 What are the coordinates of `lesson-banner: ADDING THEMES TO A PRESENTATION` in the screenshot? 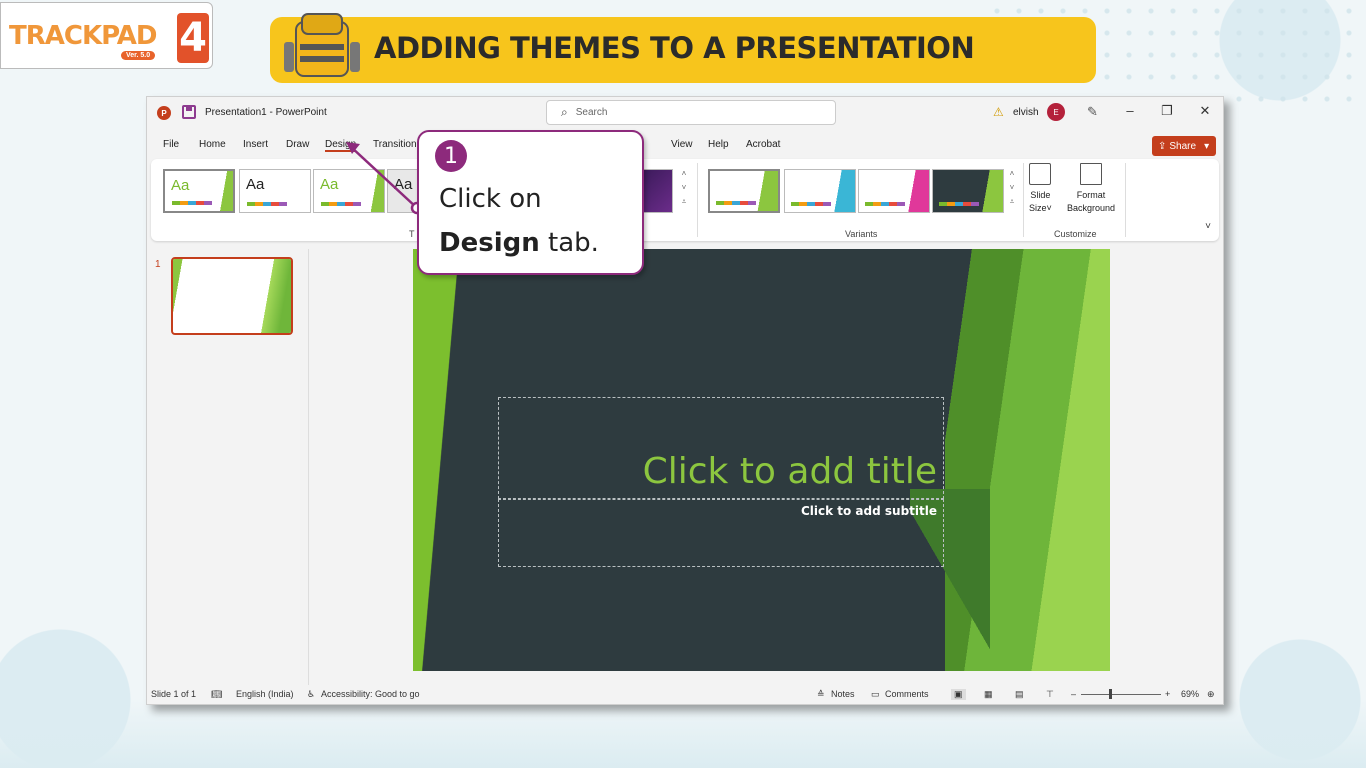 It's located at (683, 50).